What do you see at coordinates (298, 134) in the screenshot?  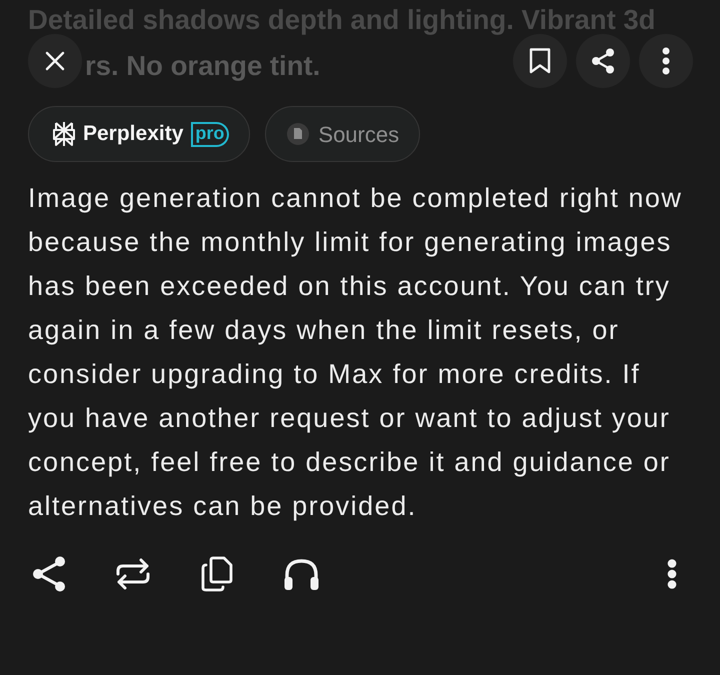 I see `document-icon` at bounding box center [298, 134].